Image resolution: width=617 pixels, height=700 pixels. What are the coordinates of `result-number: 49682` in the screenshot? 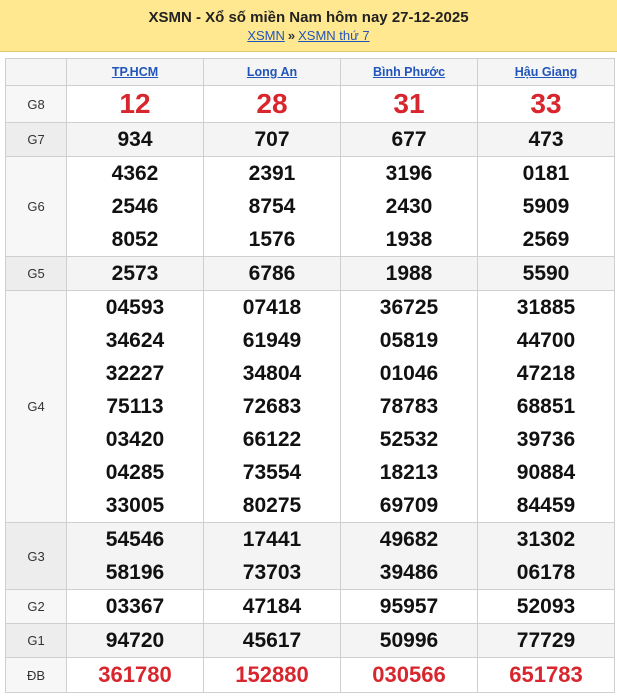 It's located at (409, 539).